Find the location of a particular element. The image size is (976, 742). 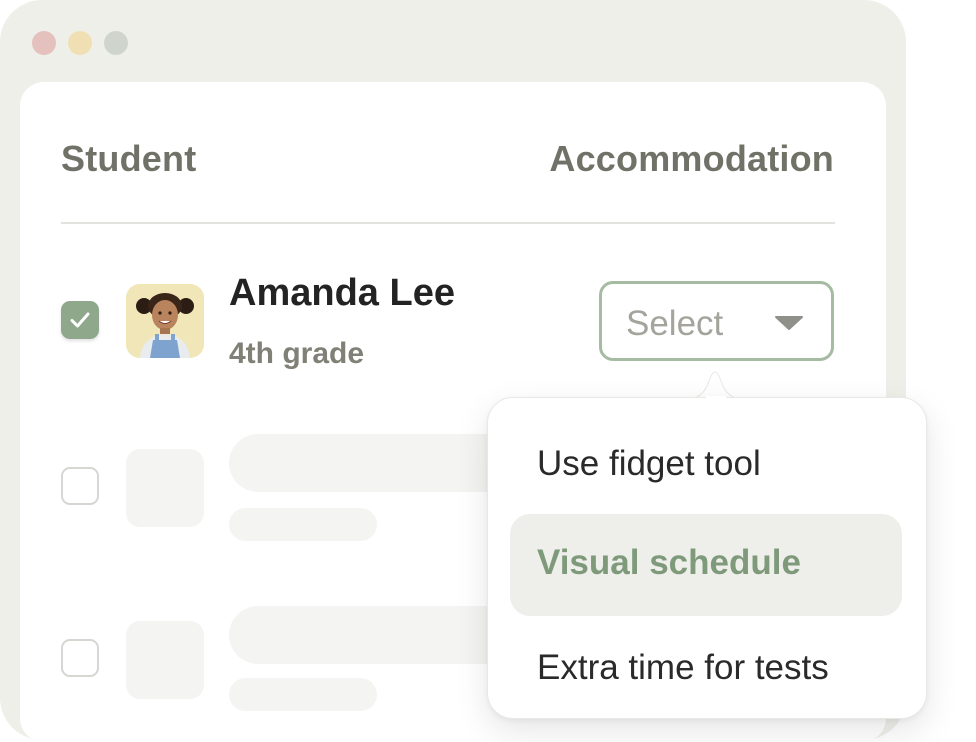

menu-item-extra-time-for-tests: Extra time for tests is located at coordinates (706, 671).